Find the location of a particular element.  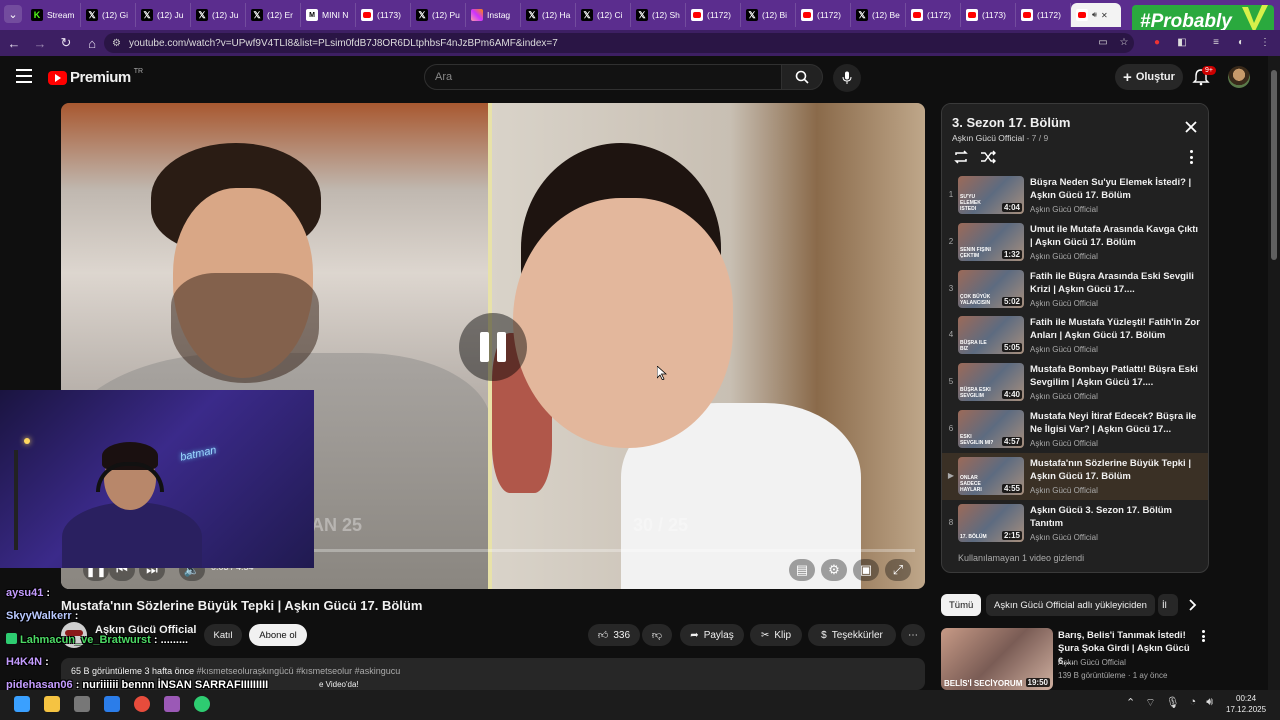

file-explorer-icon is located at coordinates (52, 704).